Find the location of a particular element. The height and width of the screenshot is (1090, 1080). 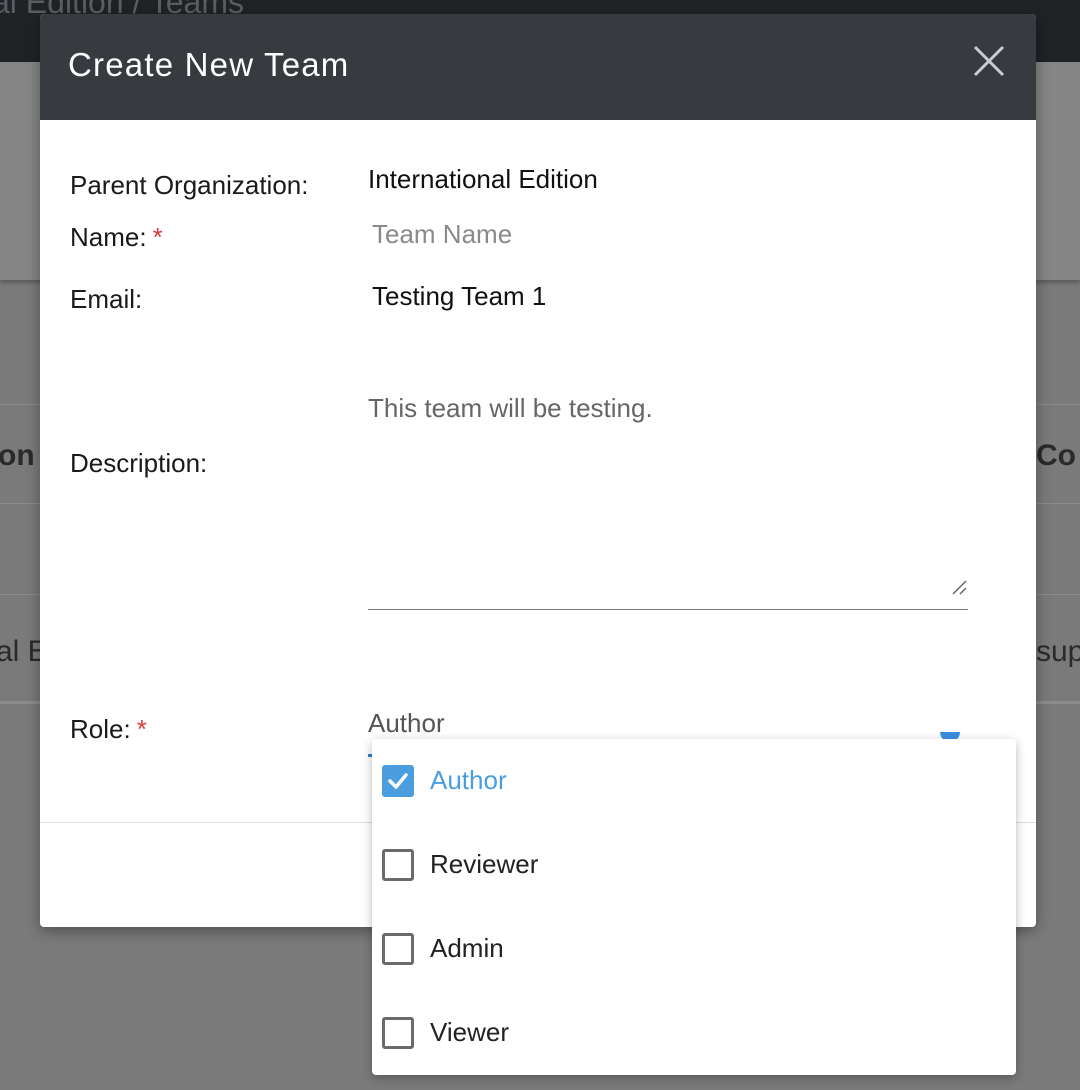

email-label: Email: is located at coordinates (106, 299).